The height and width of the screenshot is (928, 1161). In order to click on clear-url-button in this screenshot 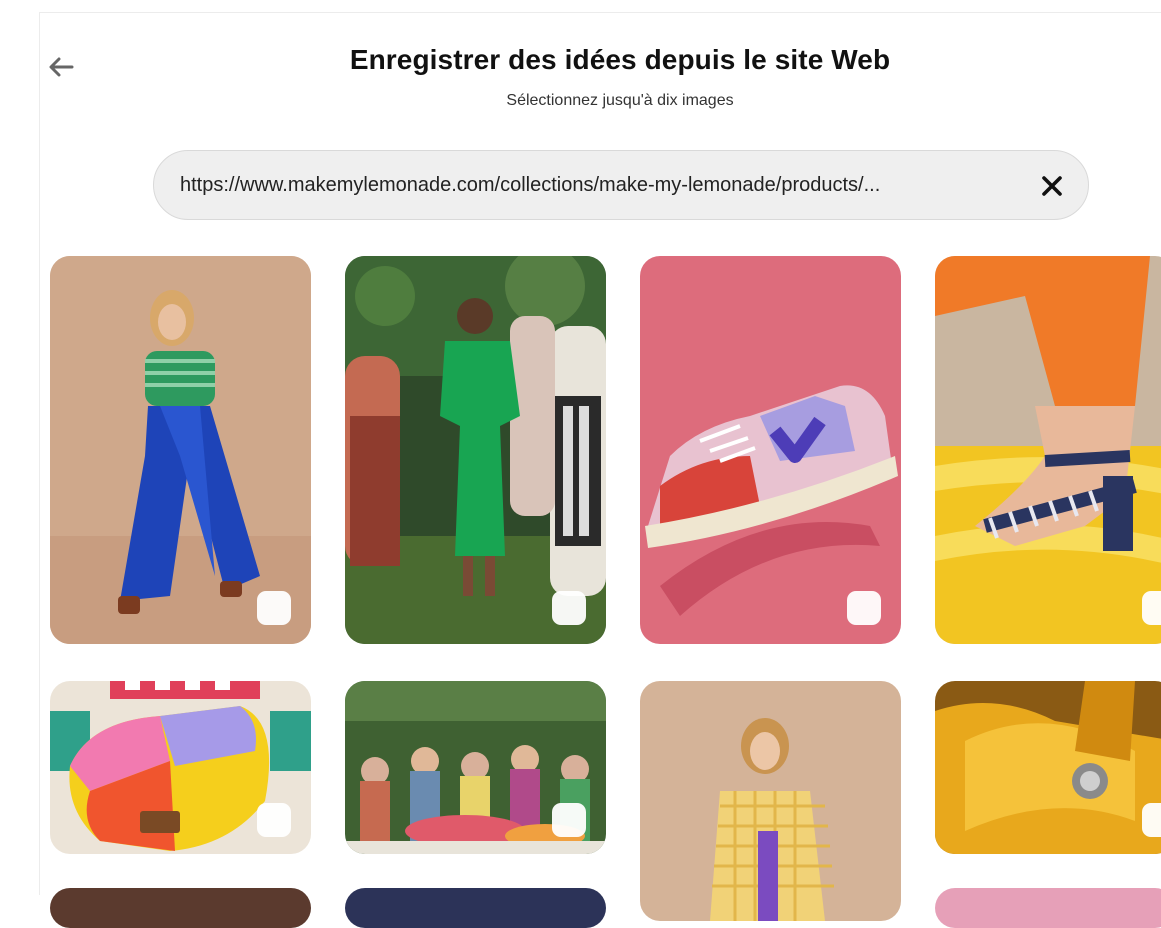, I will do `click(1052, 186)`.